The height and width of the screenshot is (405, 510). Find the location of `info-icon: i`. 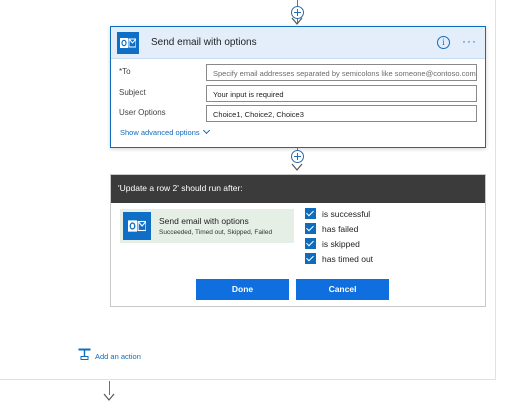

info-icon: i is located at coordinates (443, 42).